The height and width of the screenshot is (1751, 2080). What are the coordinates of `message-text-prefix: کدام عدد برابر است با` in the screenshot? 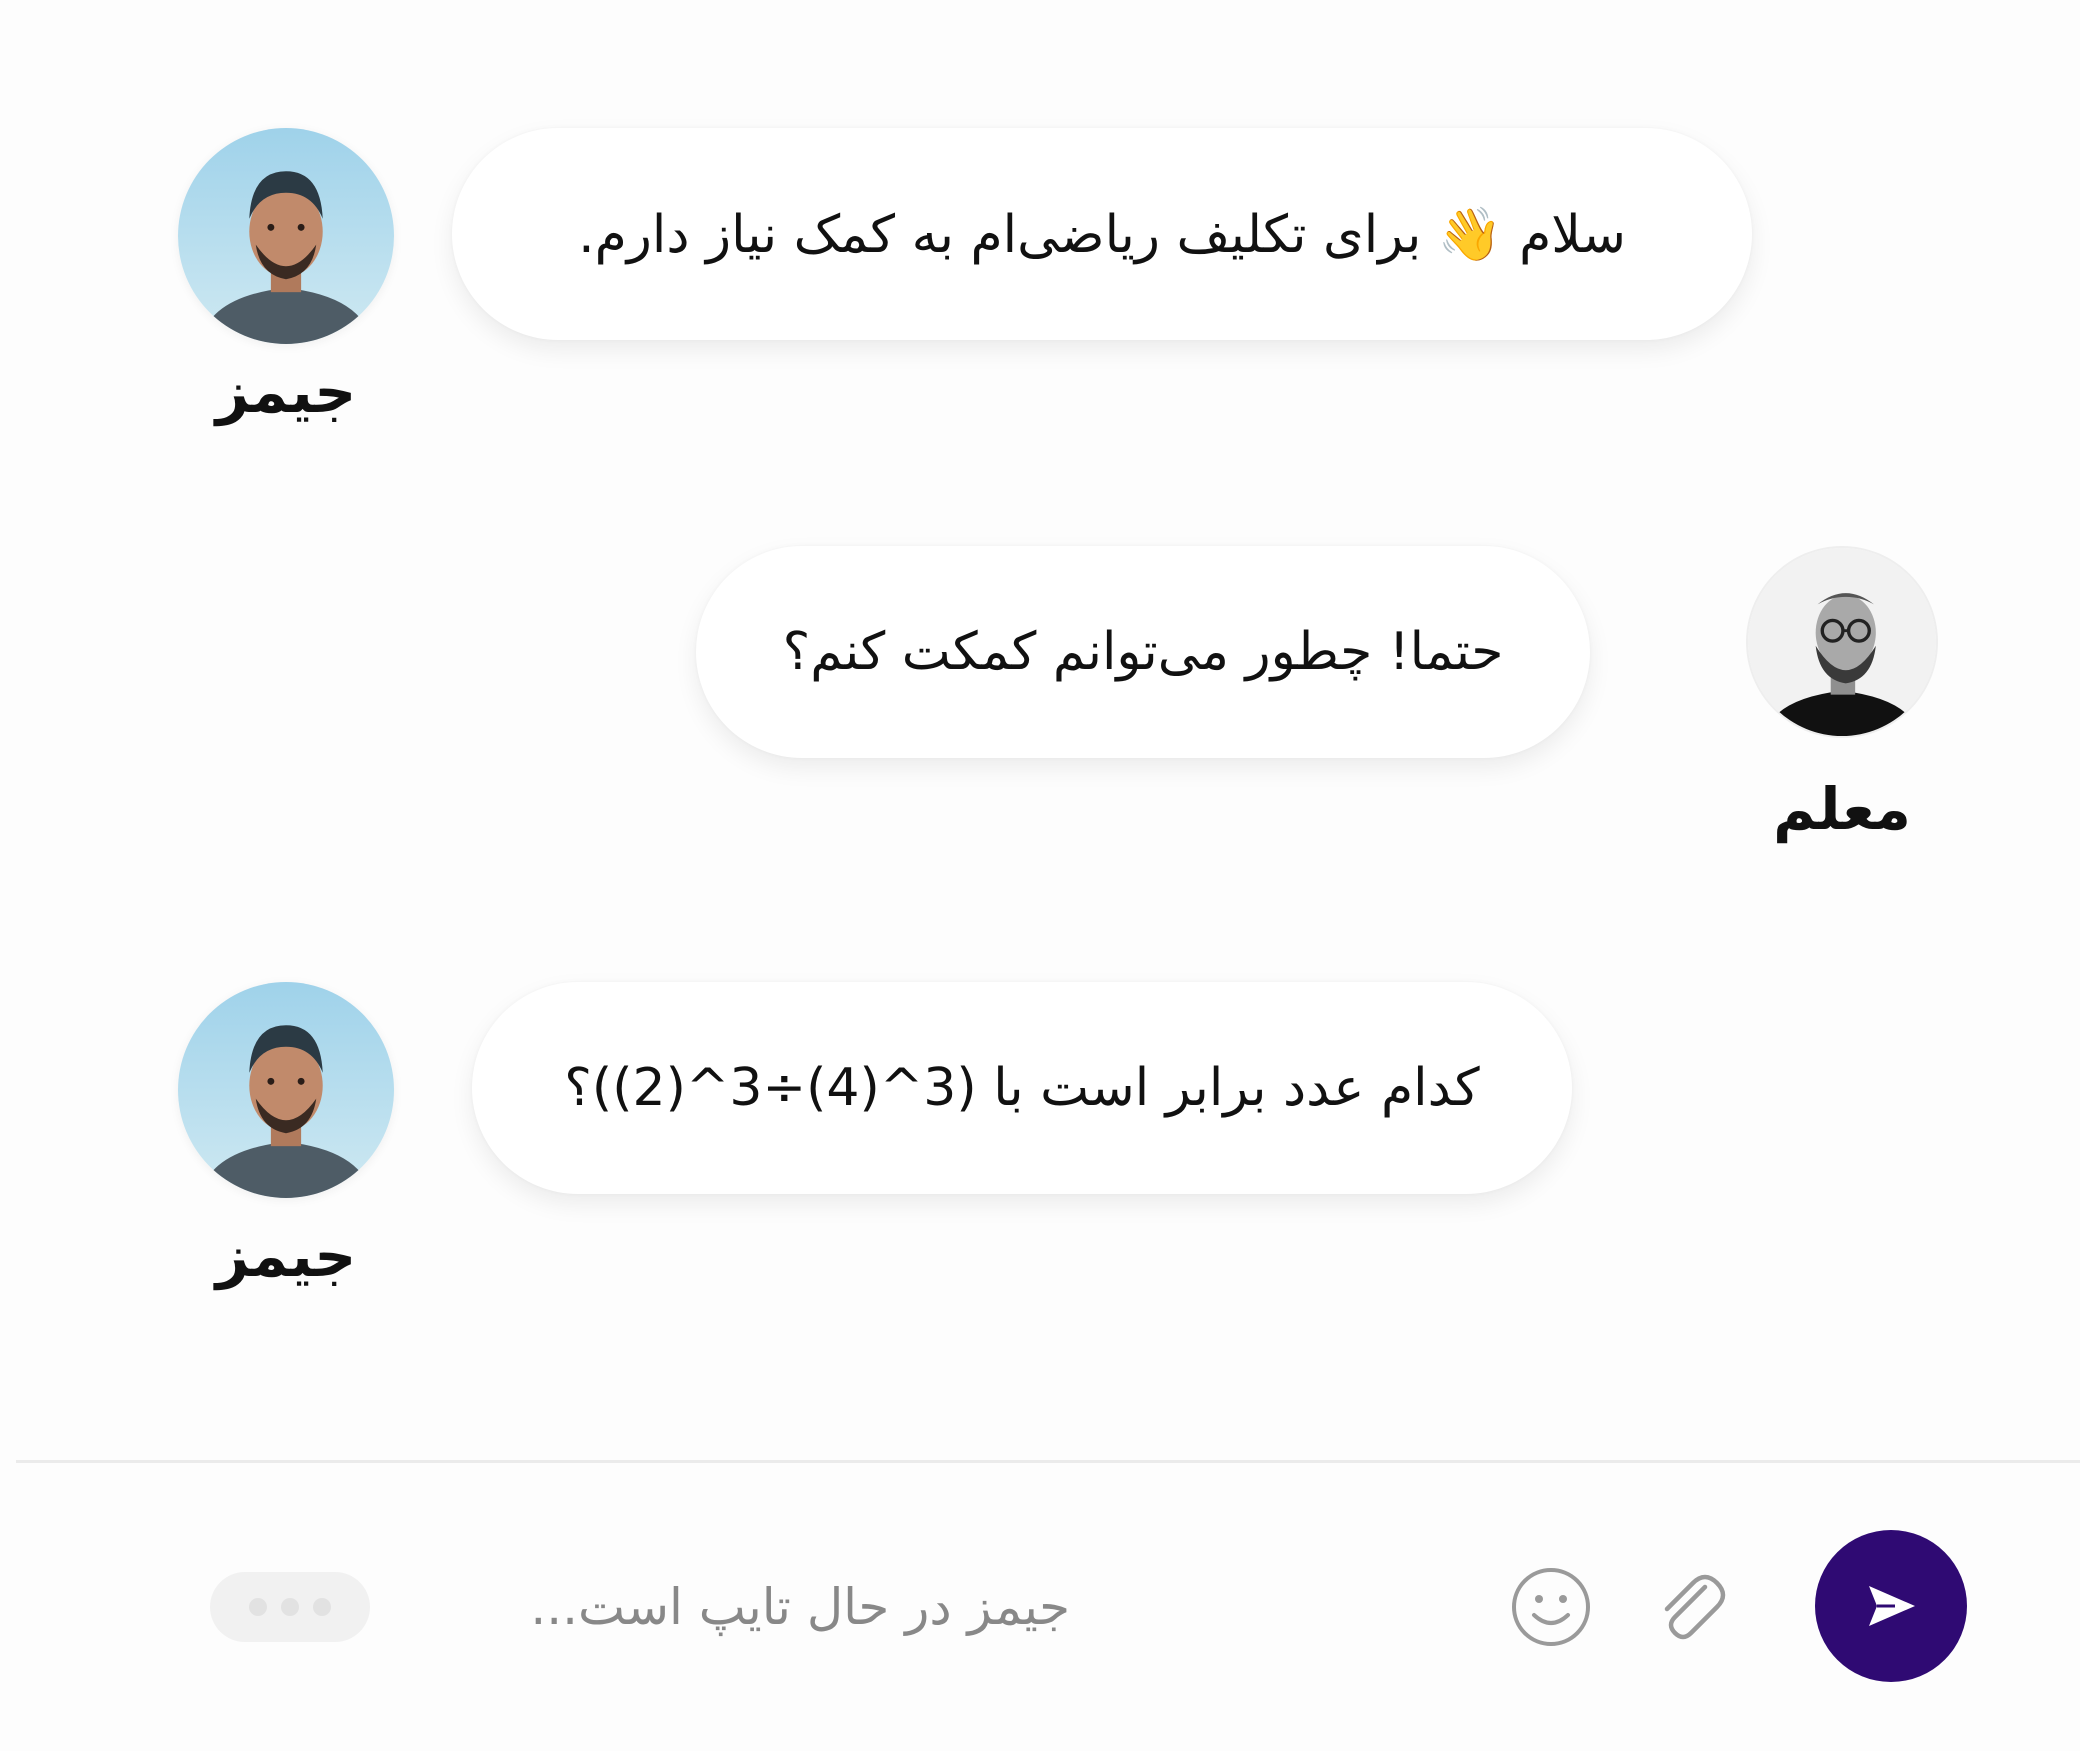 It's located at (1236, 1088).